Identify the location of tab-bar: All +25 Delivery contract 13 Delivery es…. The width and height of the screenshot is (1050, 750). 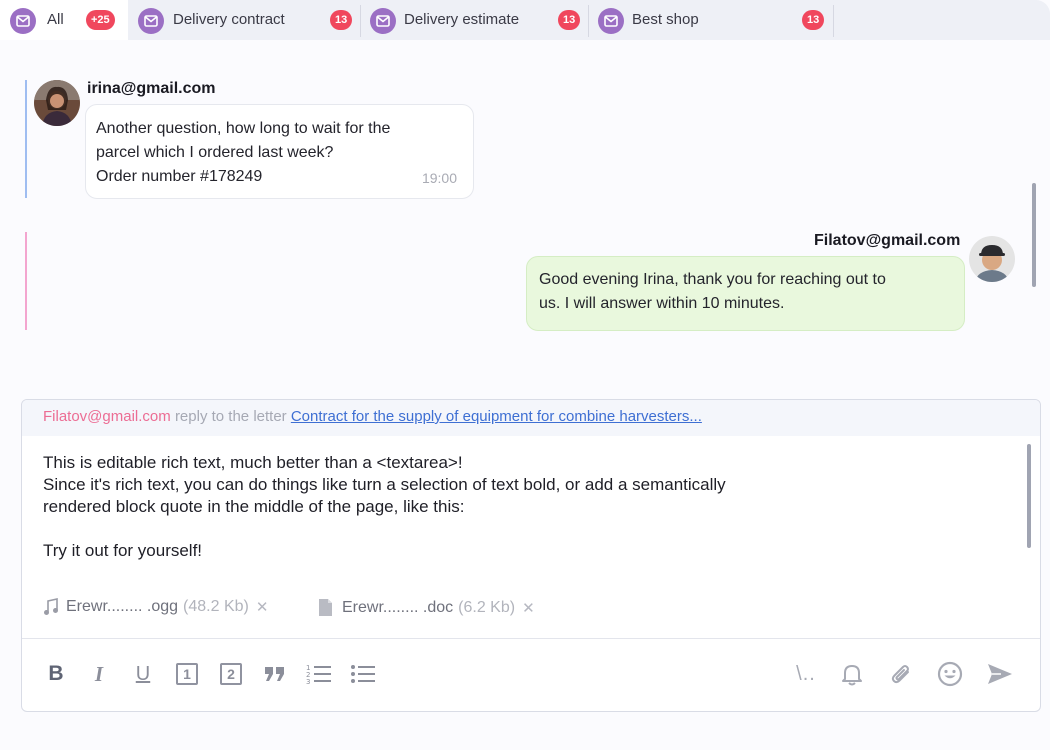
(525, 20).